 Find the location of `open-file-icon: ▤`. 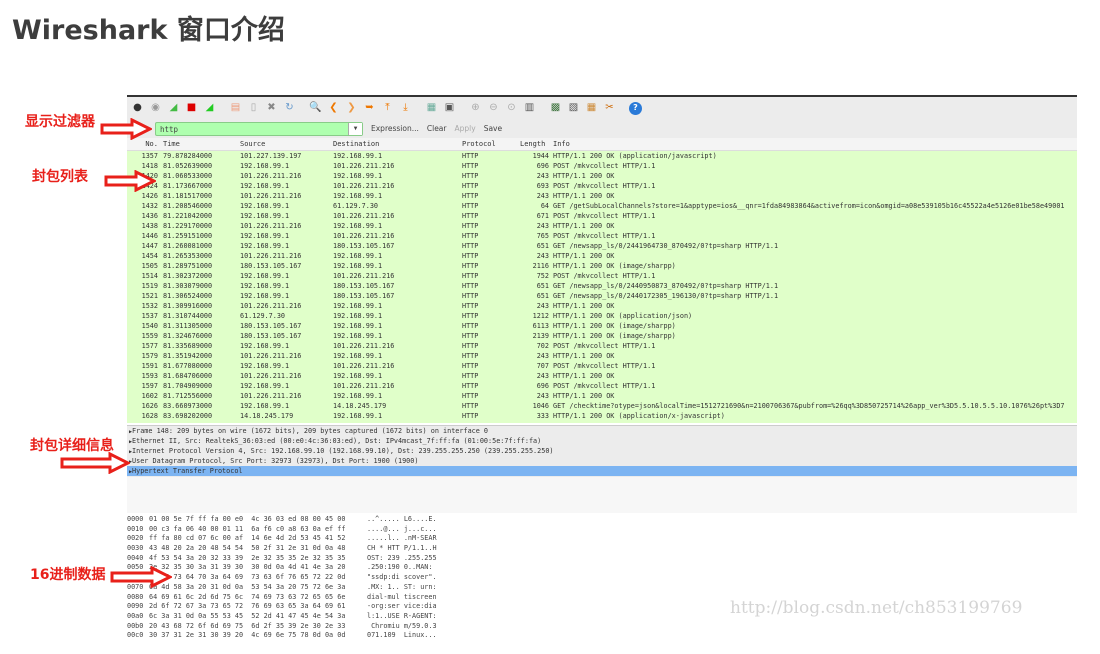

open-file-icon: ▤ is located at coordinates (235, 108).